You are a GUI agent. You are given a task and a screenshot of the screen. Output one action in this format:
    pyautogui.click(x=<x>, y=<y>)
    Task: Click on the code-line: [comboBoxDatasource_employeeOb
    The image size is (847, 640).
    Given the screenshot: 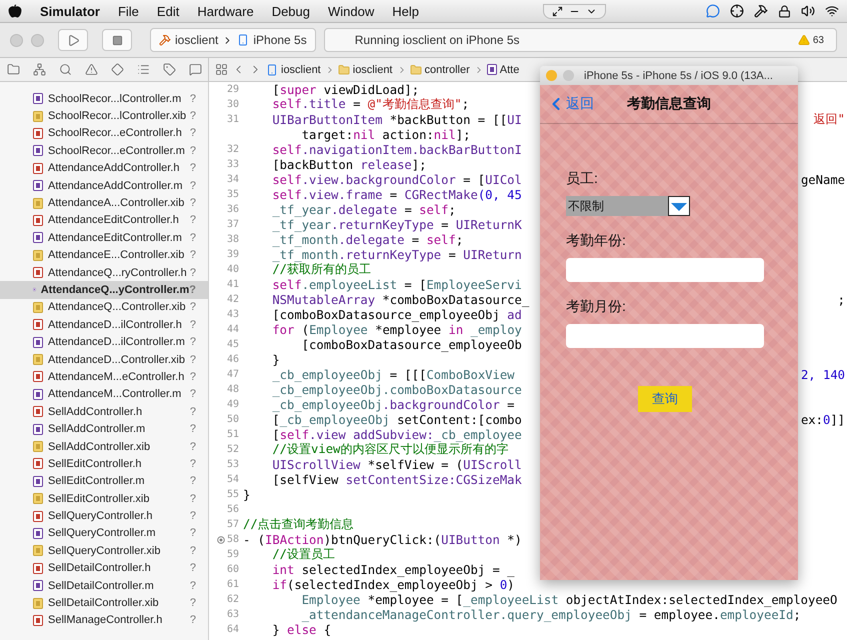 What is the action you would take?
    pyautogui.click(x=411, y=345)
    